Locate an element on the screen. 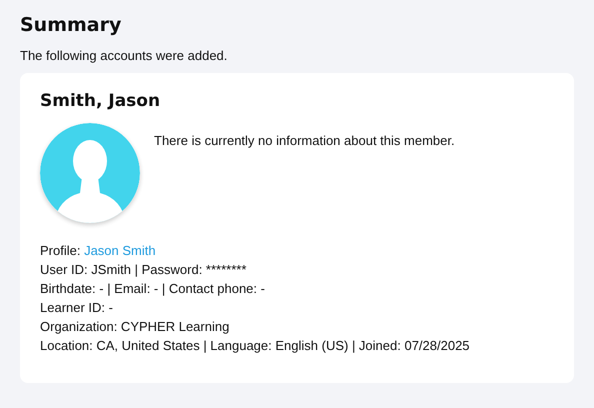 This screenshot has height=408, width=594. page-subtitle: The following accounts were added. is located at coordinates (124, 55).